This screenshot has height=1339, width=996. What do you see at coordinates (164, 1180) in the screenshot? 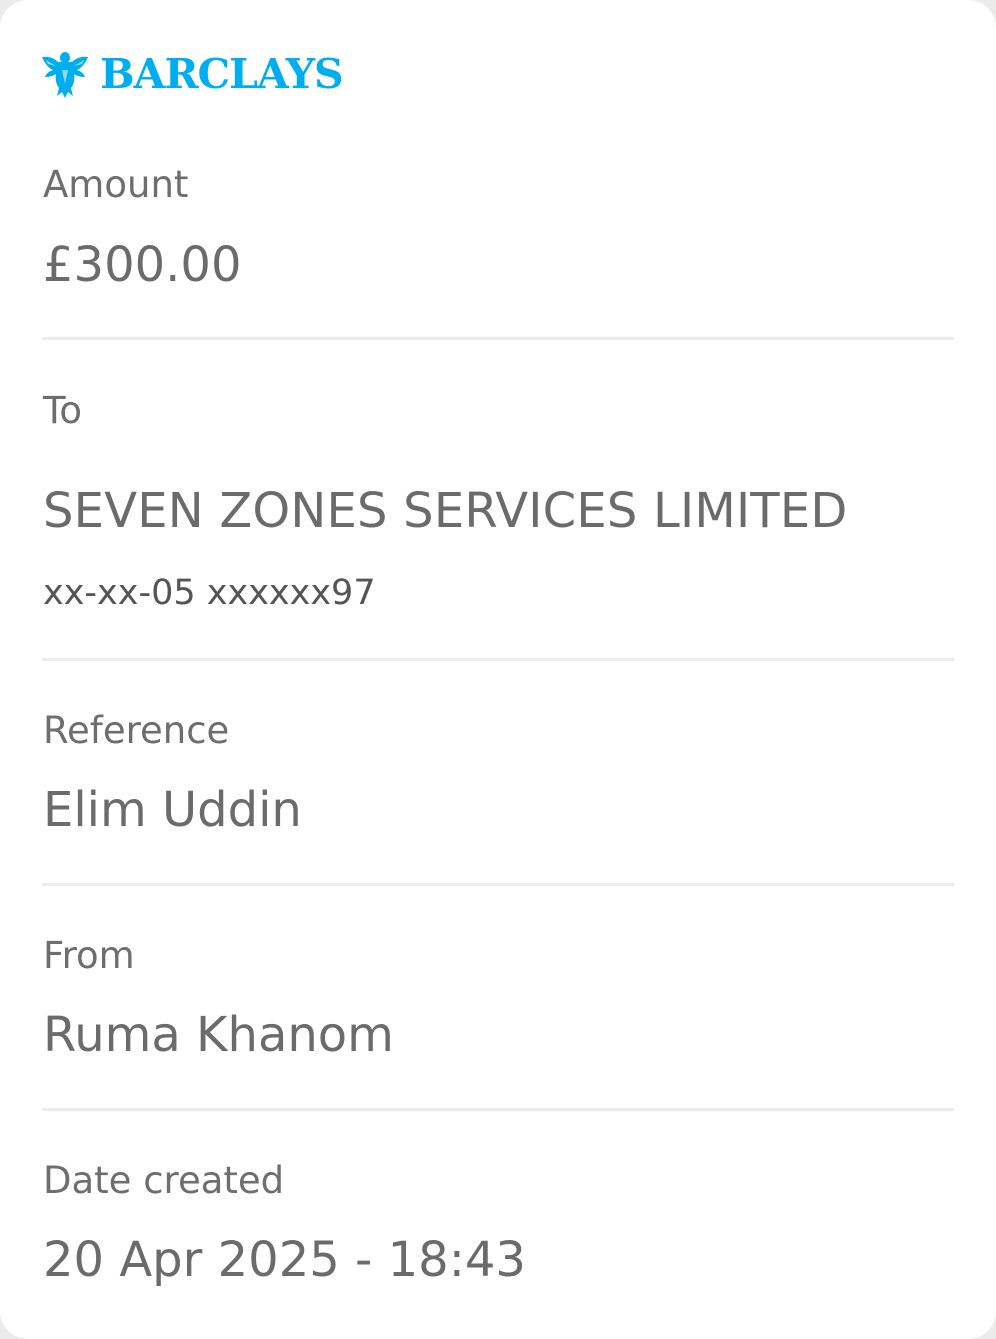
I see `date-created-label: Date created` at bounding box center [164, 1180].